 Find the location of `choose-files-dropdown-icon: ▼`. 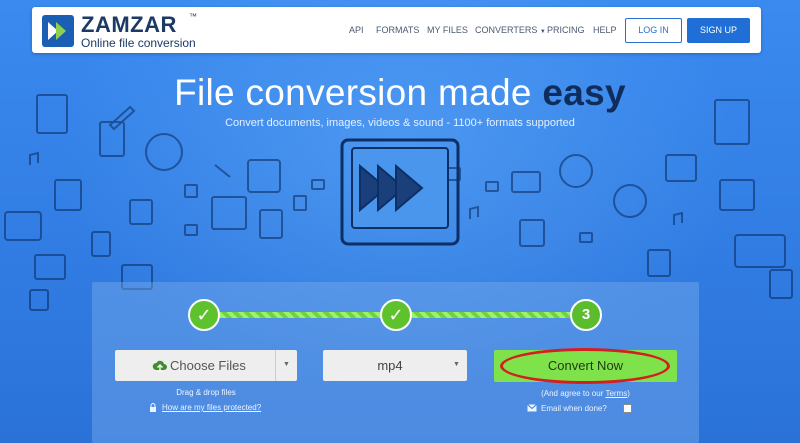

choose-files-dropdown-icon: ▼ is located at coordinates (286, 364).